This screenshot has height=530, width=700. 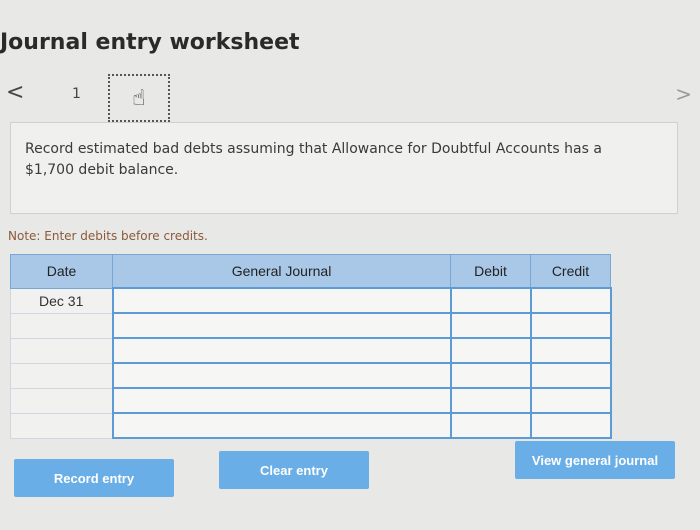 What do you see at coordinates (490, 271) in the screenshot?
I see `debit-header: Debit` at bounding box center [490, 271].